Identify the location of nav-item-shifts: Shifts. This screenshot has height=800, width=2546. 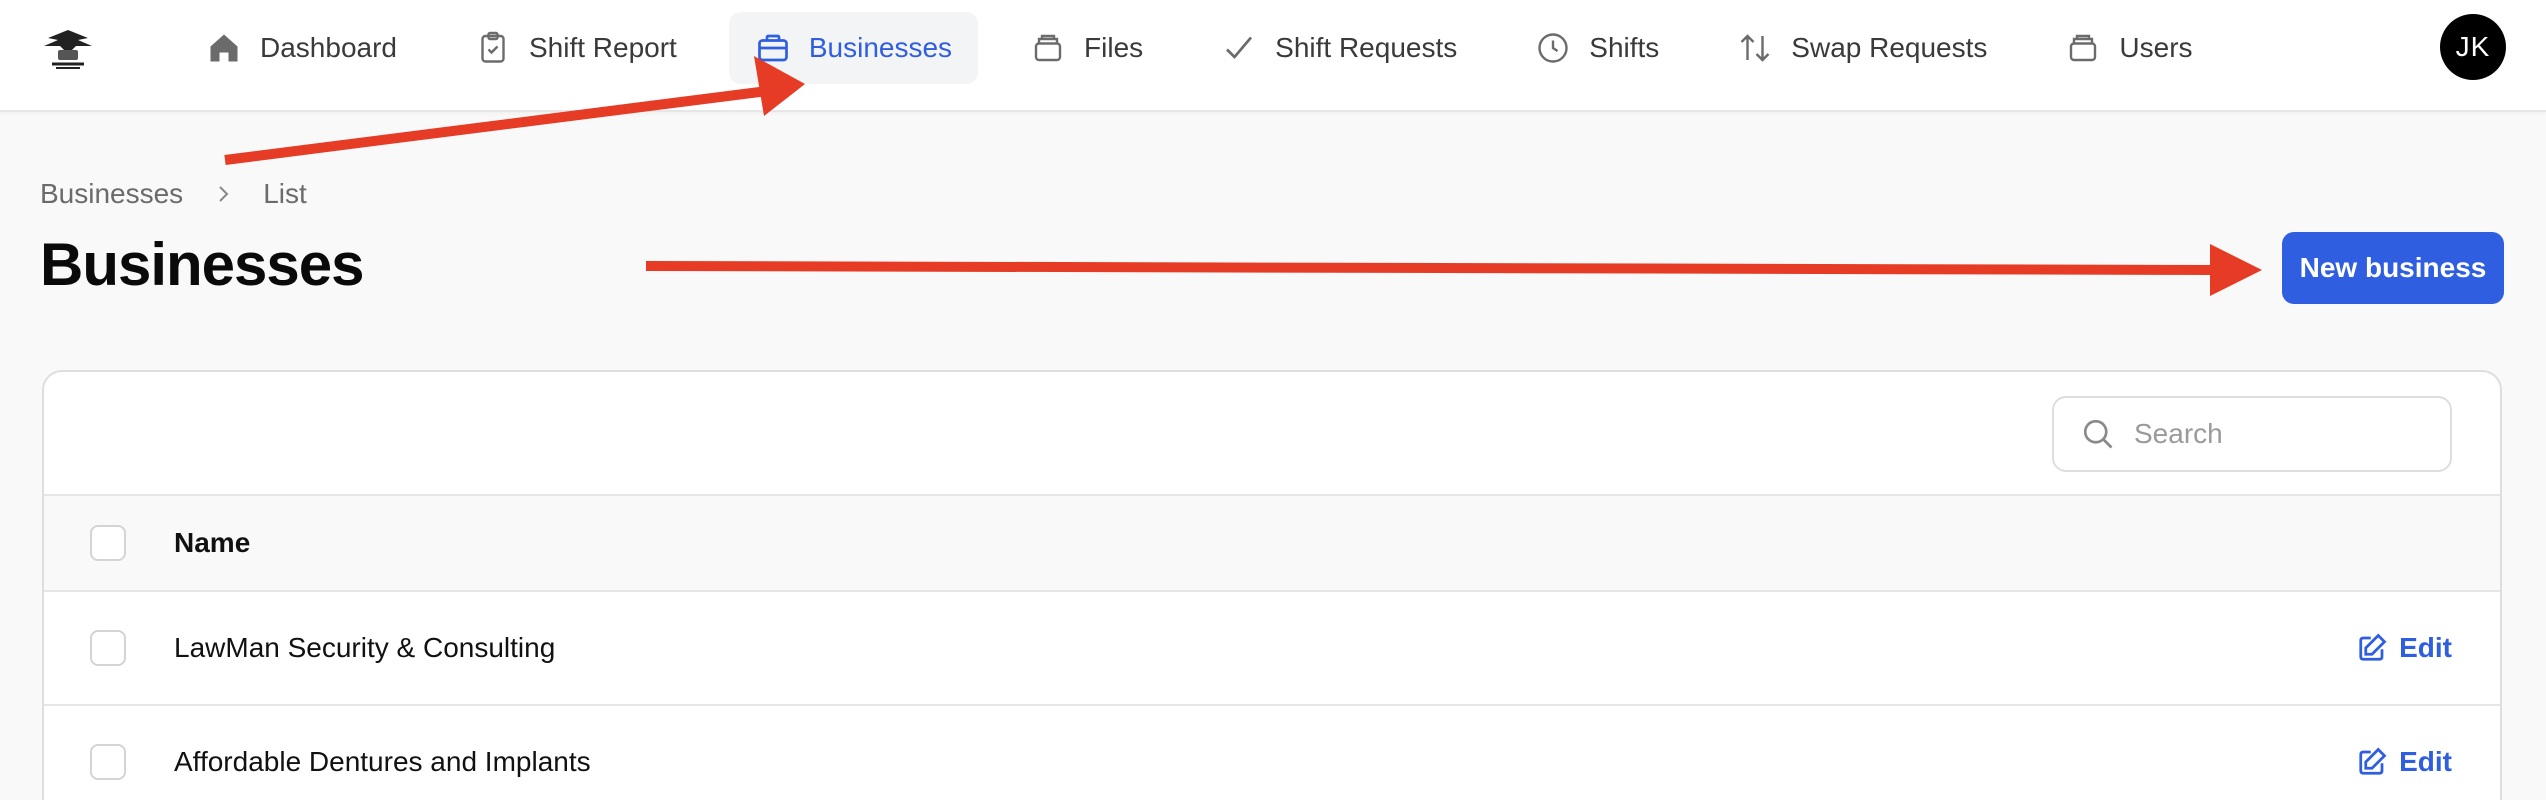
(1597, 48).